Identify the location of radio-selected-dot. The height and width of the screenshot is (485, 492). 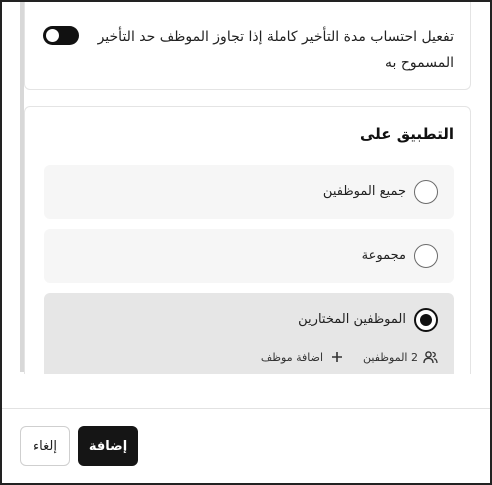
(426, 320).